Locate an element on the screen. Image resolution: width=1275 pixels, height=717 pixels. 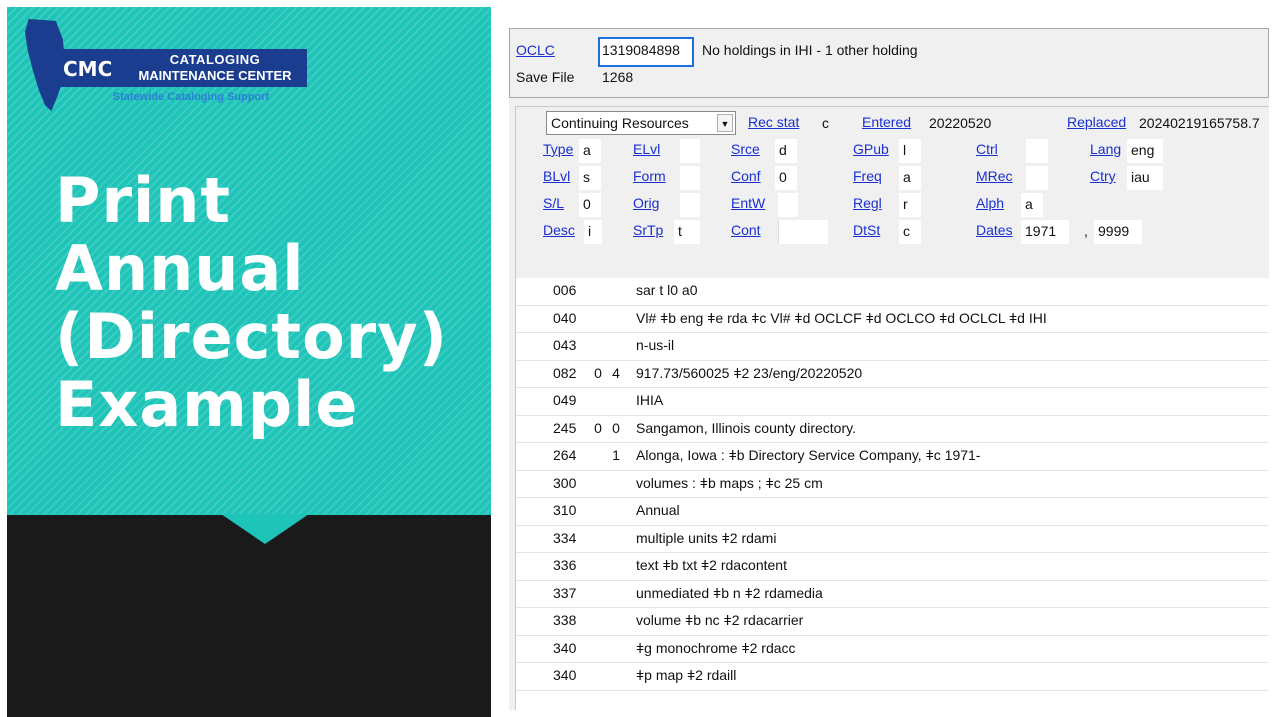
field-data: Annual is located at coordinates (658, 510).